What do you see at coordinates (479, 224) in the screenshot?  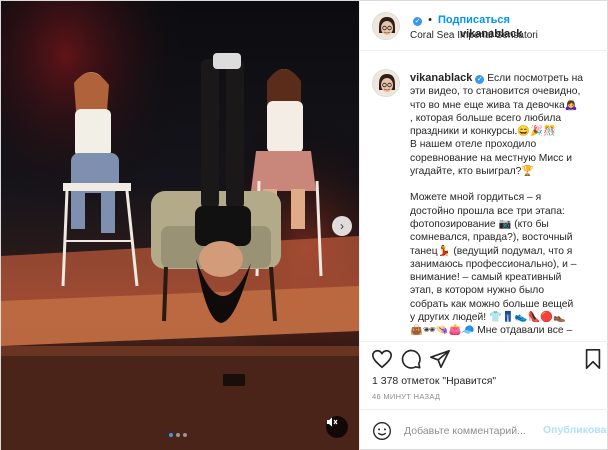 I see `caption-line: фотопозирование 📷 (кто бы` at bounding box center [479, 224].